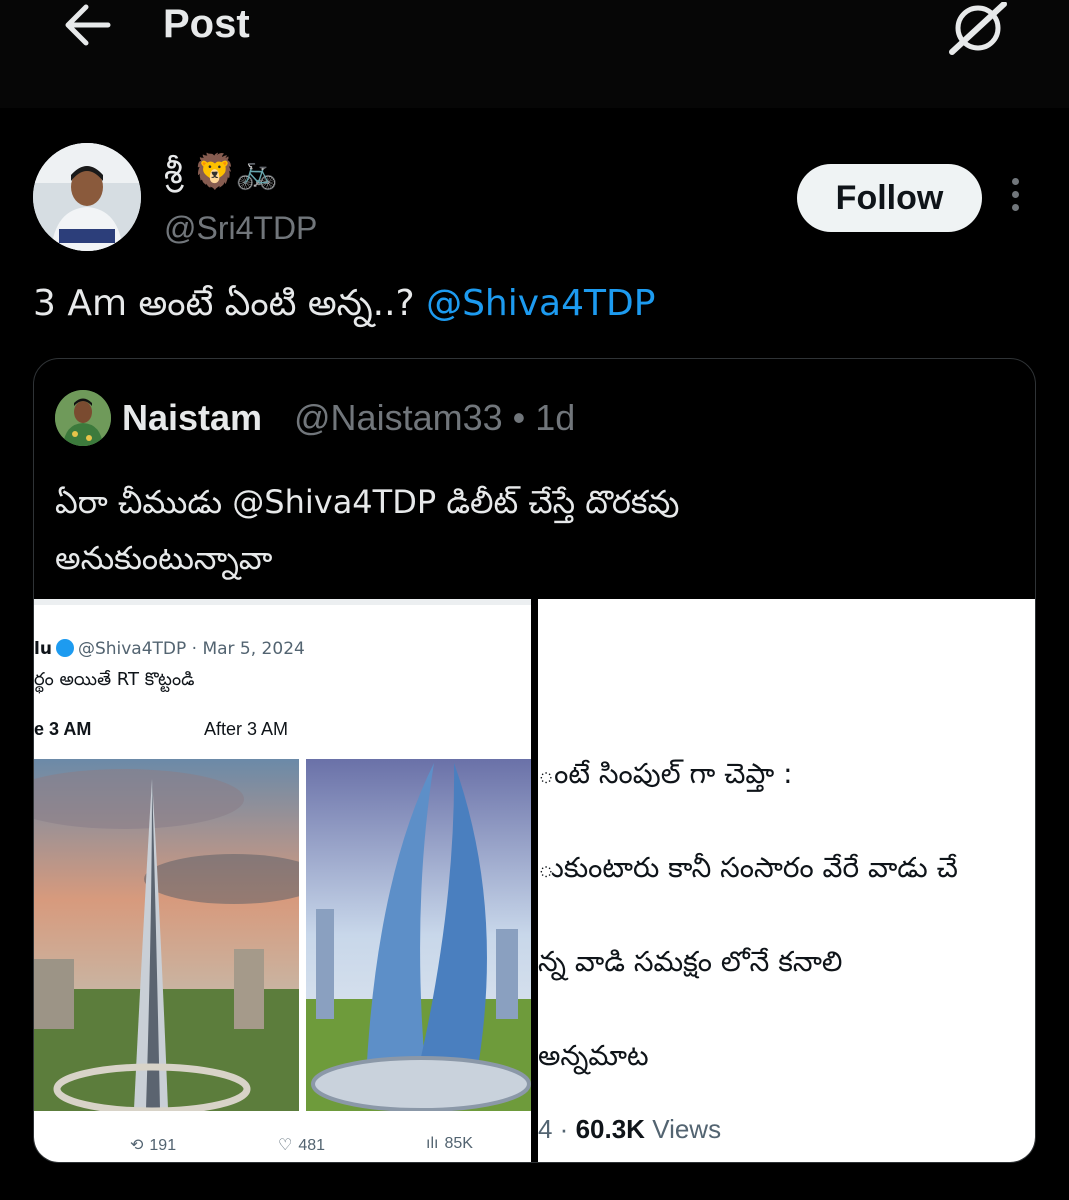  I want to click on author-handle: @Sri4TDP, so click(240, 228).